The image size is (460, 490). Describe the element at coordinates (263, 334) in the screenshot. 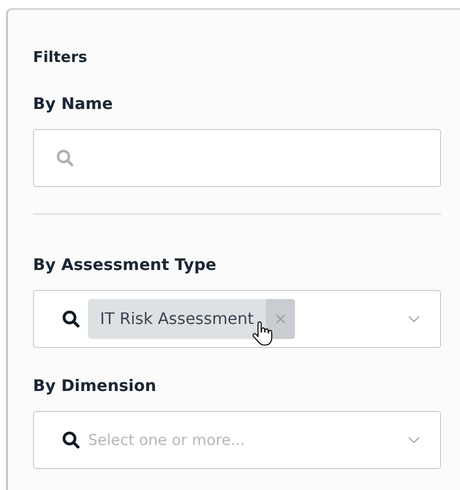

I see `hand-cursor-icon` at that location.